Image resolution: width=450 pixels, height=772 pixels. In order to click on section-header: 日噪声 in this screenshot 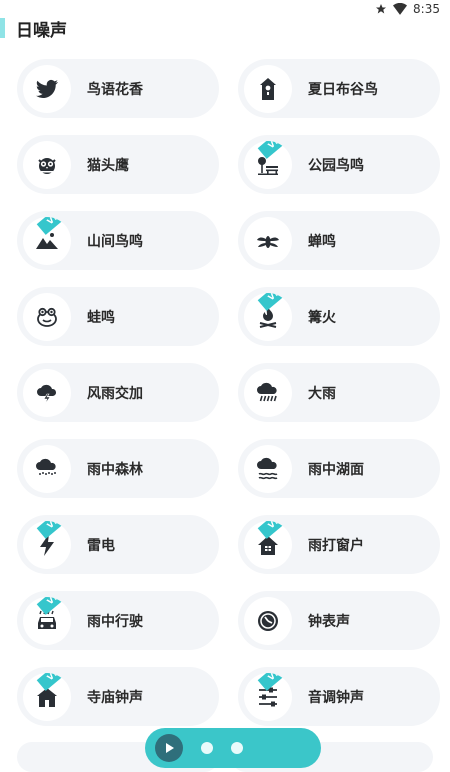, I will do `click(33, 28)`.